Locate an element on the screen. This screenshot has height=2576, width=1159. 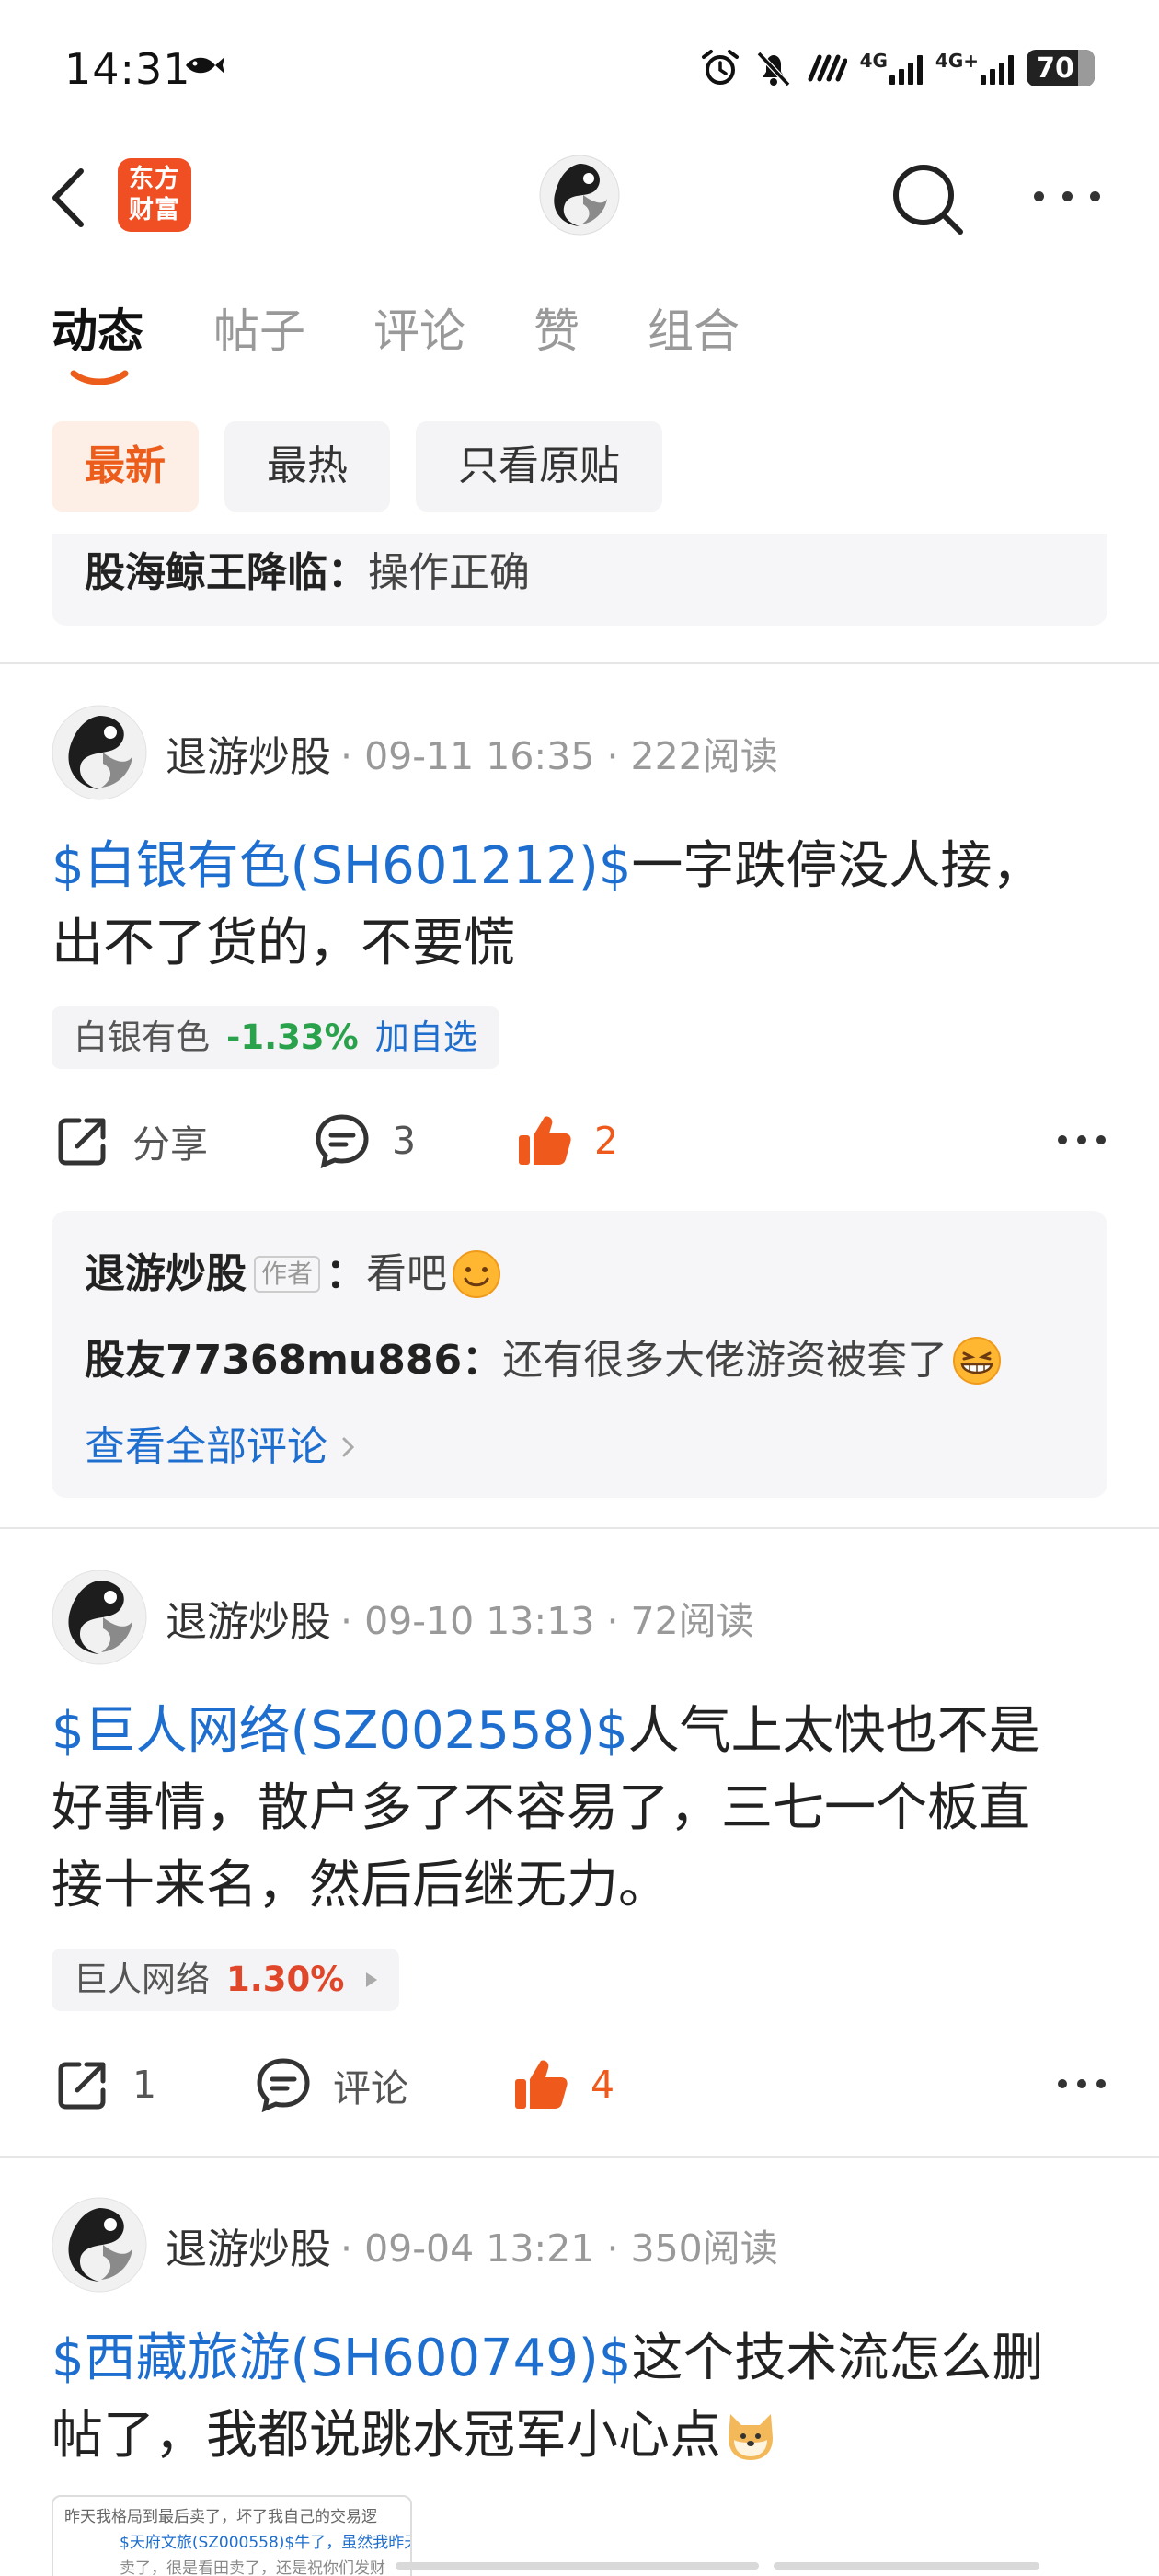
post-text: 出不了货的，不要慌 is located at coordinates (283, 943).